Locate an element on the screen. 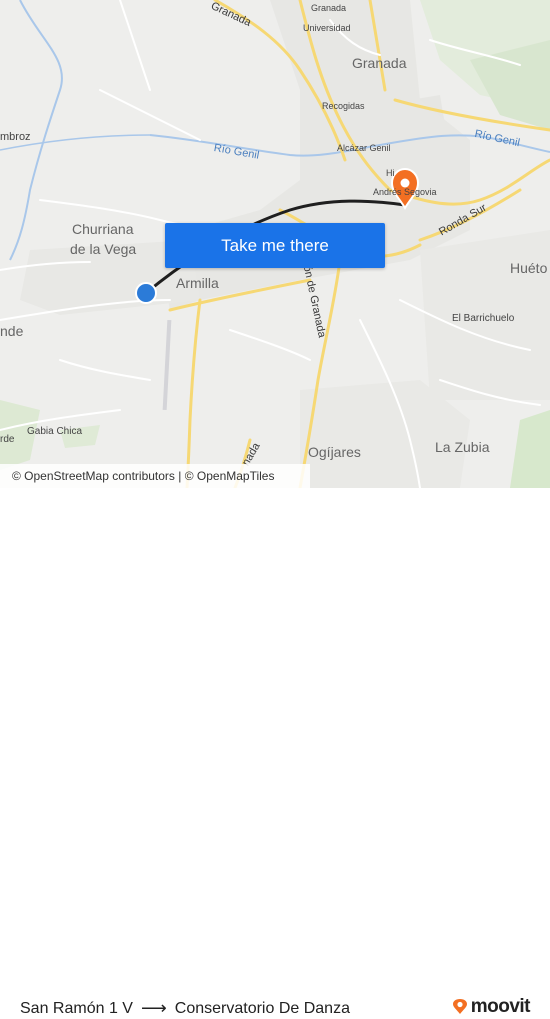  arrow-right-icon: ⟶ is located at coordinates (153, 1008).